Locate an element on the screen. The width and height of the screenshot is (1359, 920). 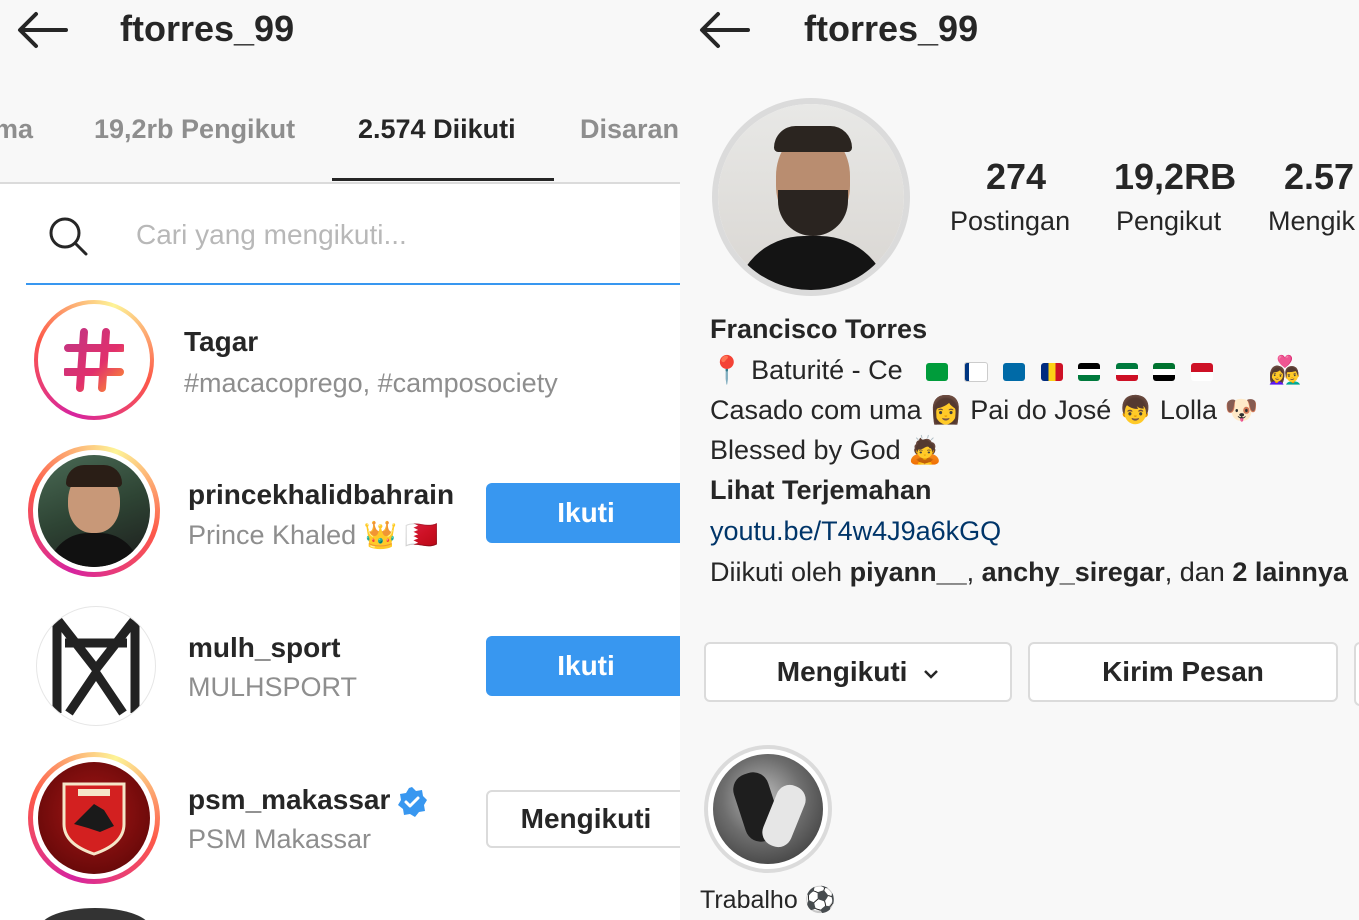
list-item-subtitle: Prince Khaled 👑 🇧🇭 is located at coordinates (313, 535).